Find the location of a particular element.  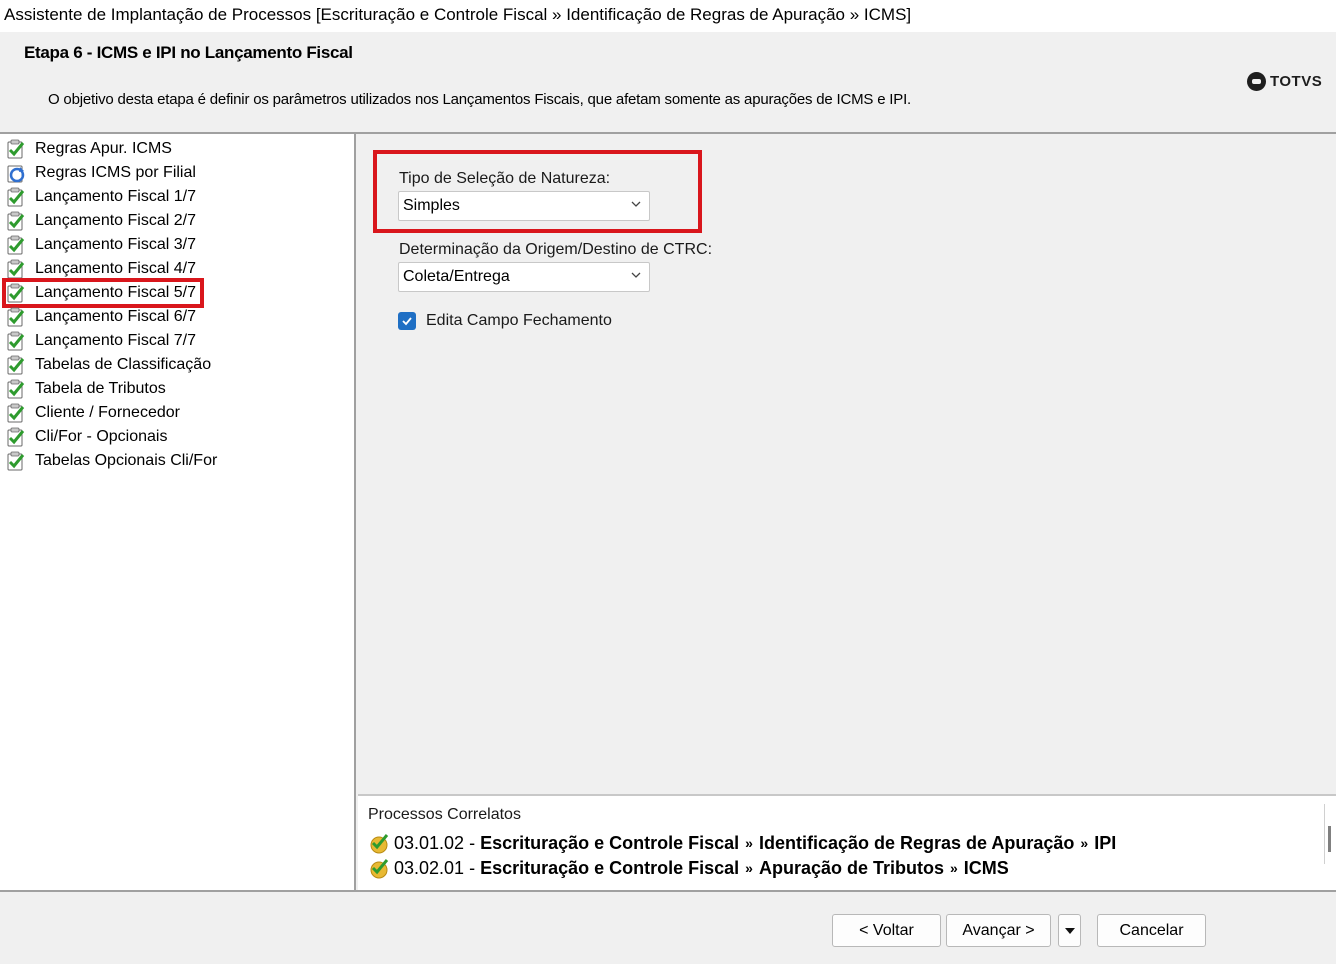

related-title: Processos Correlatos is located at coordinates (444, 814).